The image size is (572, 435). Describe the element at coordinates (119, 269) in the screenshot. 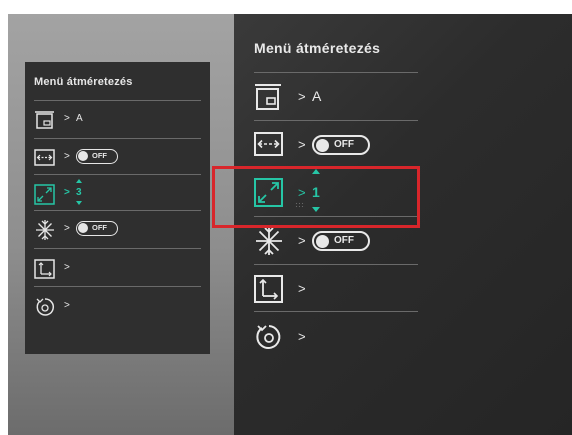

I see `mini-row-axes: >` at that location.